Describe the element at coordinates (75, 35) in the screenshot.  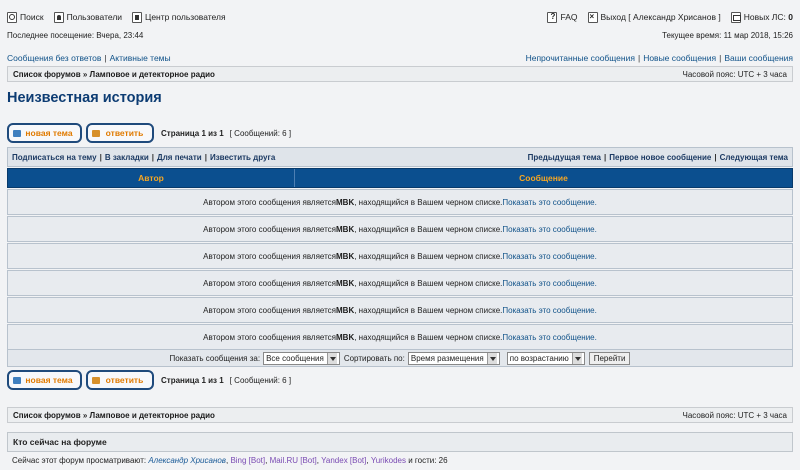
I see `last-visit: Последнее посещение: Вчера, 23:44` at that location.